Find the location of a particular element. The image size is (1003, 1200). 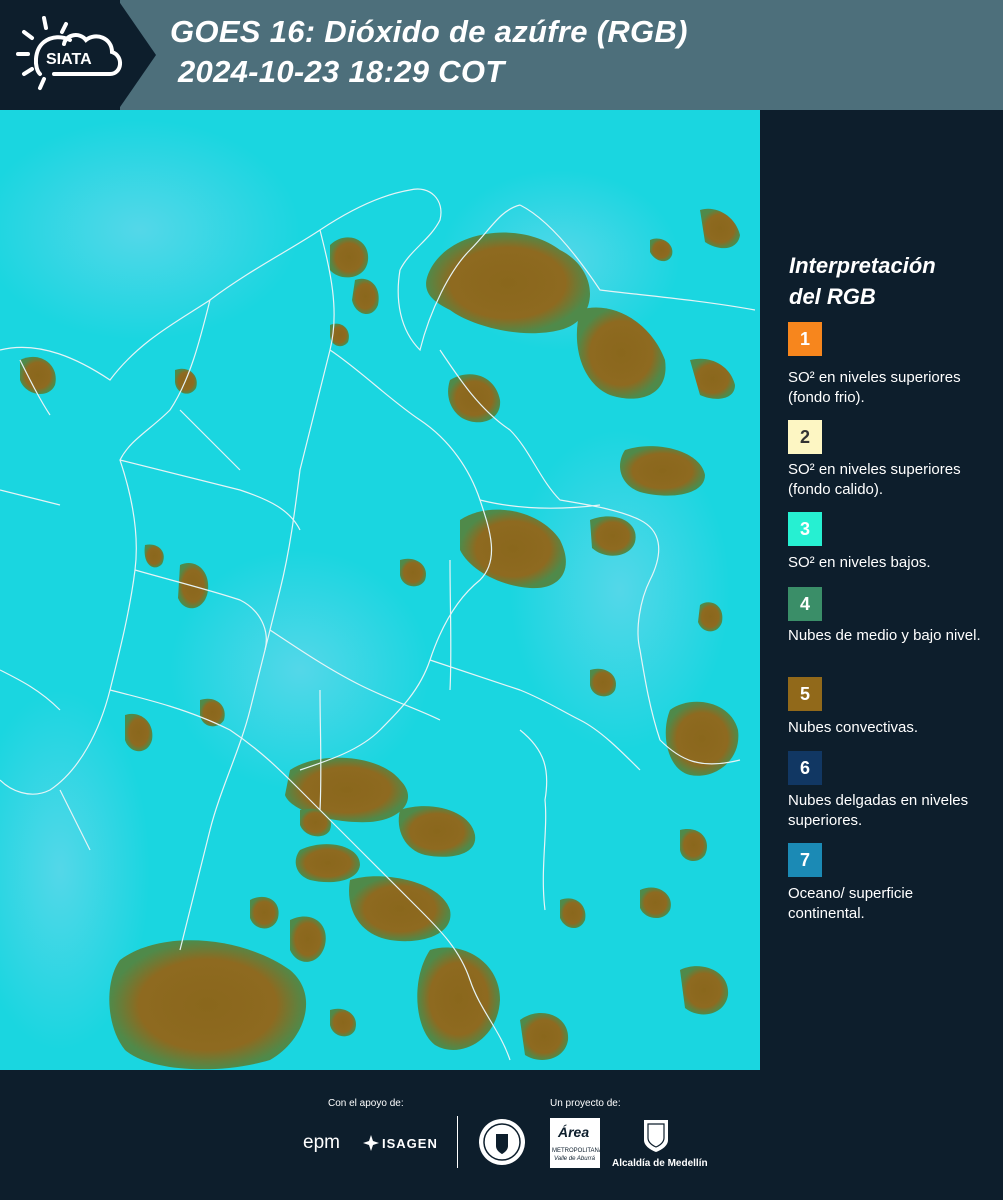

legend-swatch-1: 1 is located at coordinates (805, 339).